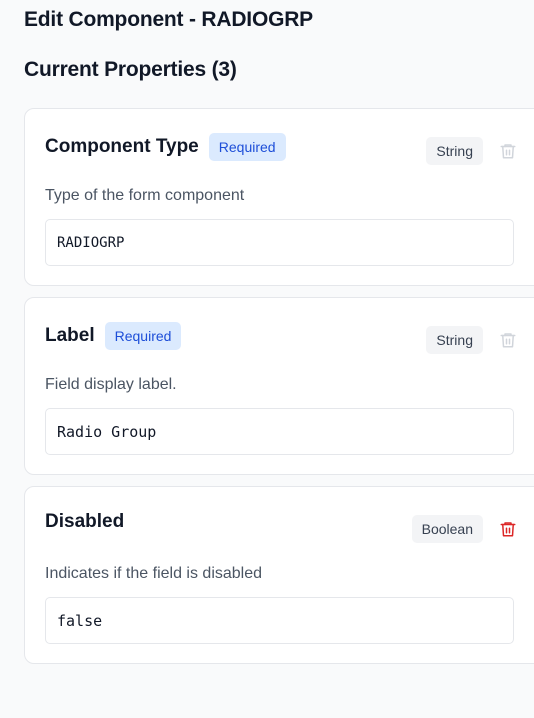  I want to click on property-name: Disabled, so click(85, 521).